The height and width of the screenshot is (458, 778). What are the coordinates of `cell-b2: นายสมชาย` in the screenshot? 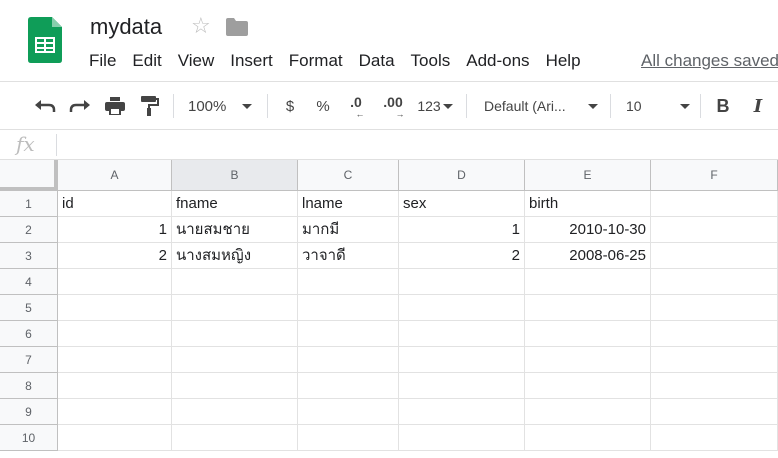 It's located at (235, 230).